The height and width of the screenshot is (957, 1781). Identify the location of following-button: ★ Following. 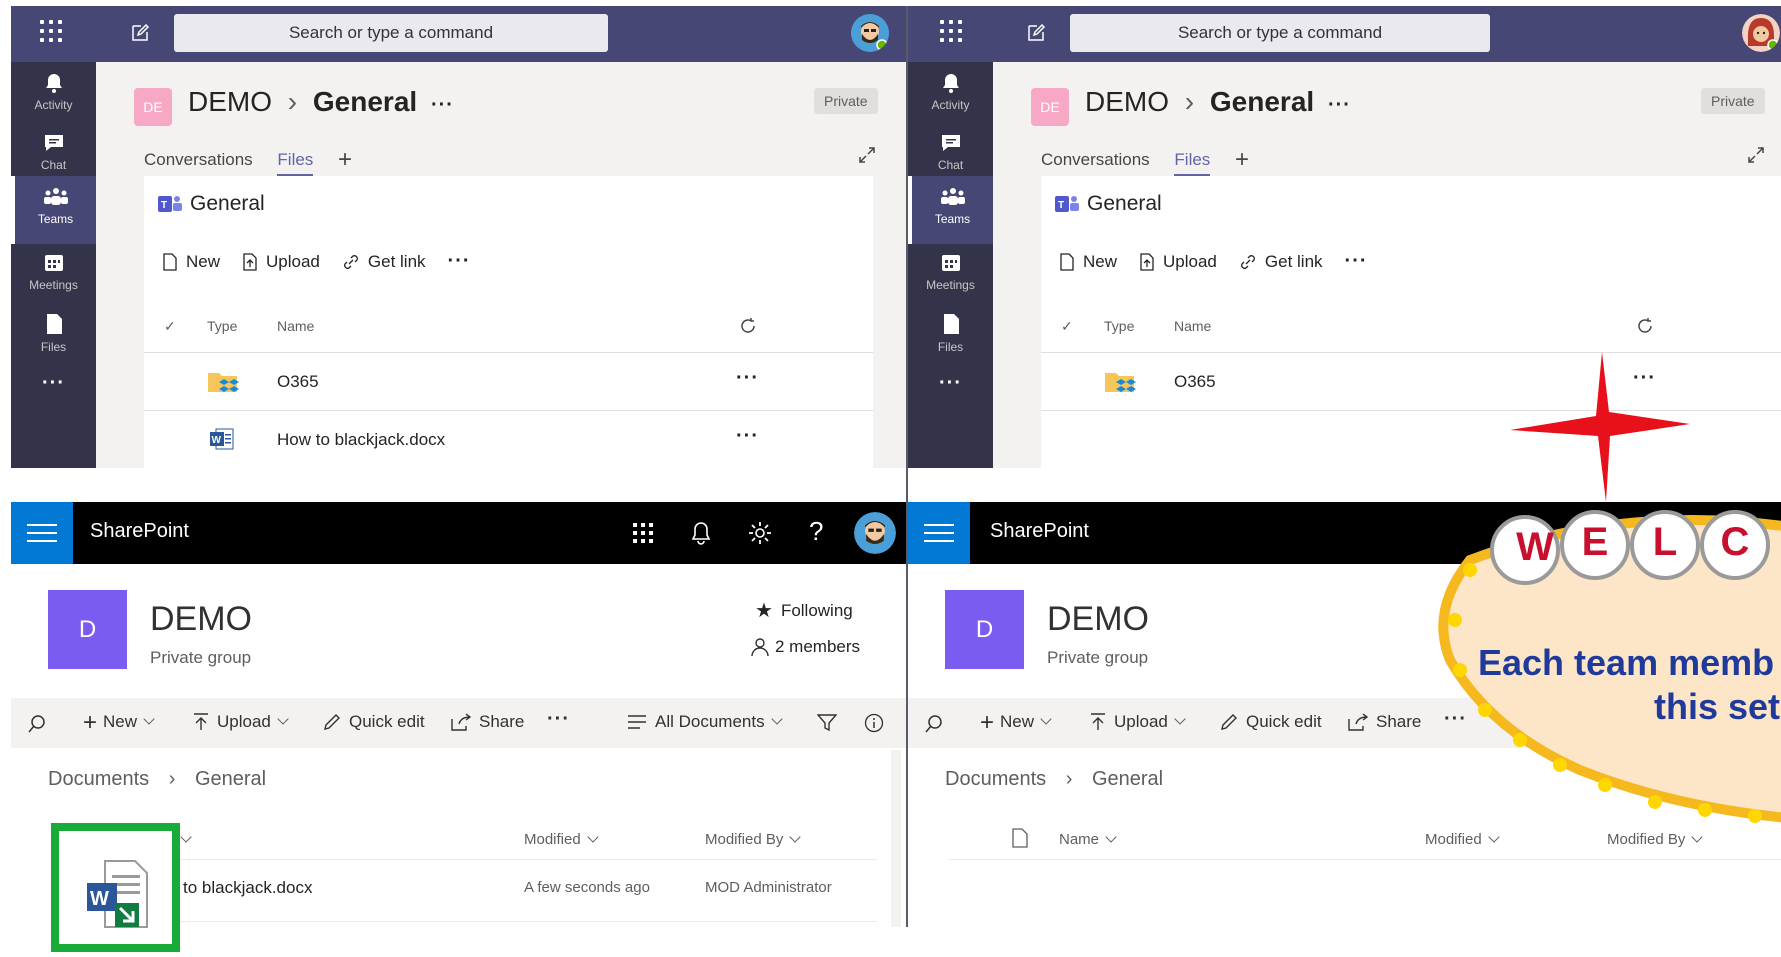
(804, 610).